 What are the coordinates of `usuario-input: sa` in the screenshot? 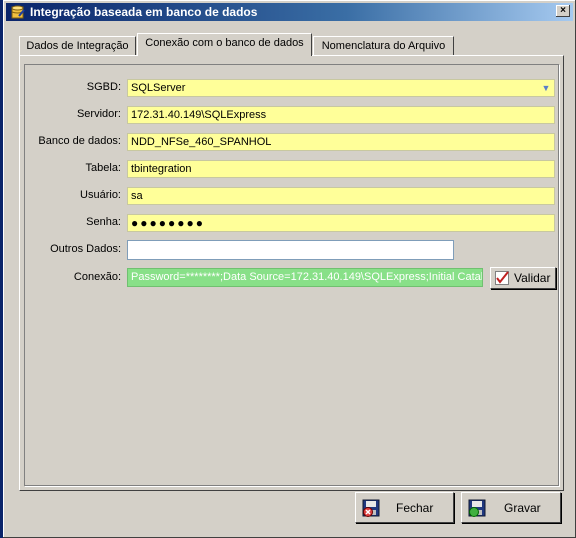 It's located at (341, 196).